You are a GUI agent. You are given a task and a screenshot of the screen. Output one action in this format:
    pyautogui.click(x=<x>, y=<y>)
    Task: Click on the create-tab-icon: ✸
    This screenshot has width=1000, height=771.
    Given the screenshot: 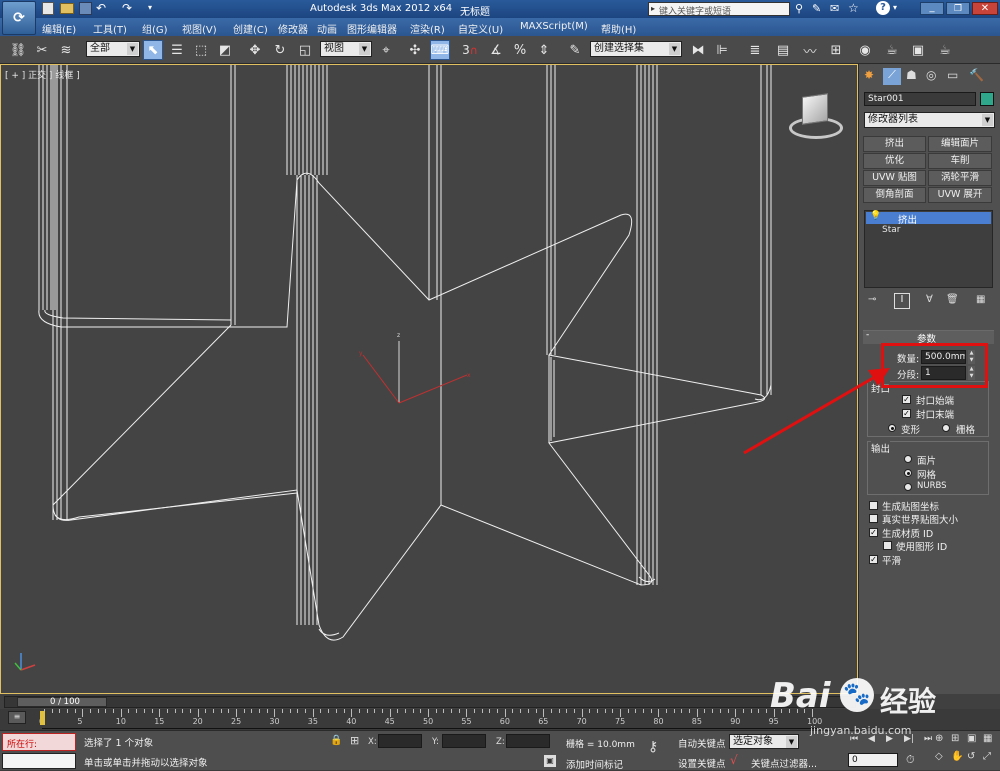 What is the action you would take?
    pyautogui.click(x=869, y=75)
    